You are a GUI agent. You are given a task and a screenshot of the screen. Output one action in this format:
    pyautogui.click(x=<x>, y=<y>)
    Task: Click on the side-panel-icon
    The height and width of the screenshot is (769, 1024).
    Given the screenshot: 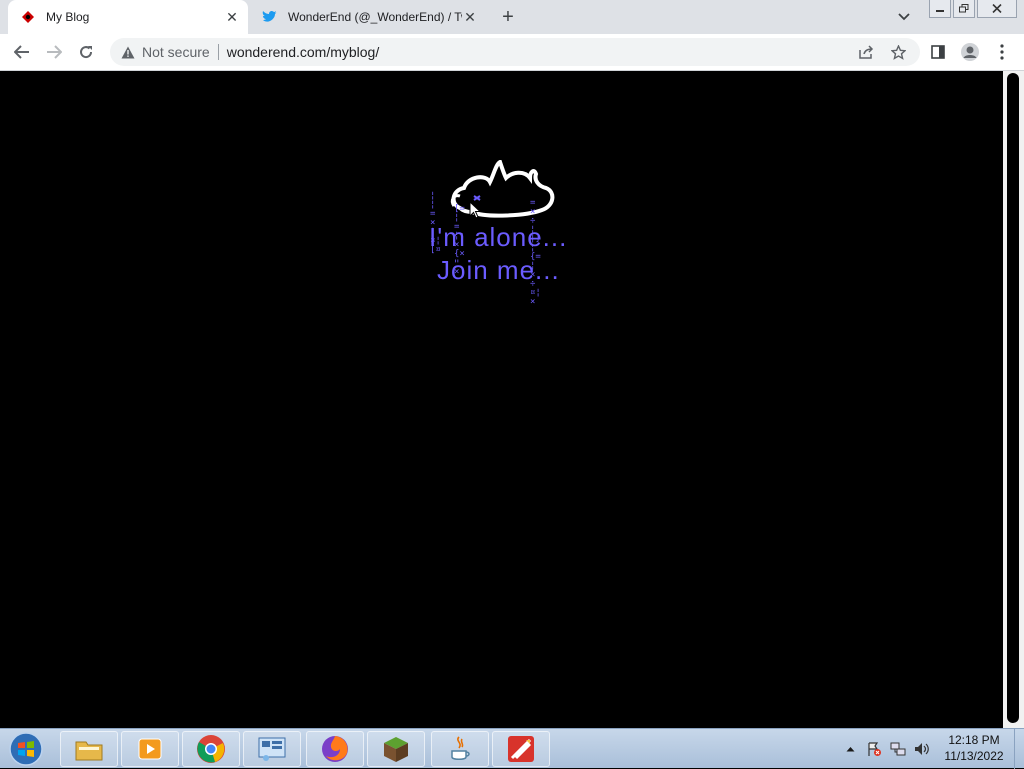 What is the action you would take?
    pyautogui.click(x=938, y=52)
    